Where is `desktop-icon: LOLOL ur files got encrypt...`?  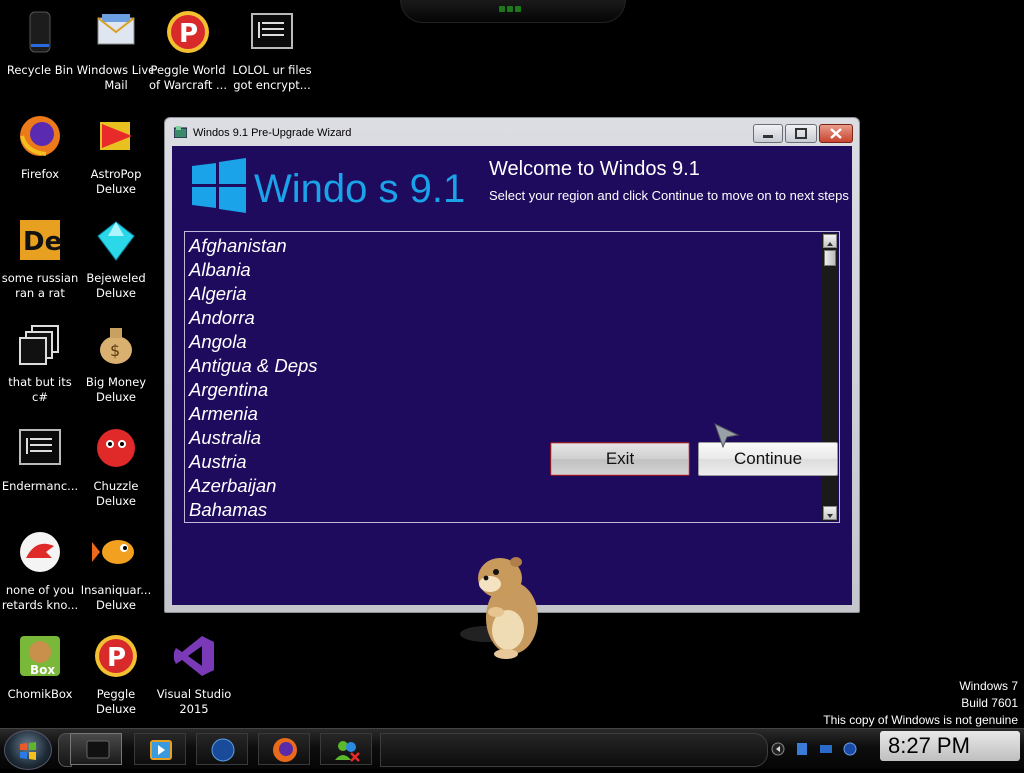 desktop-icon: LOLOL ur files got encrypt... is located at coordinates (272, 50).